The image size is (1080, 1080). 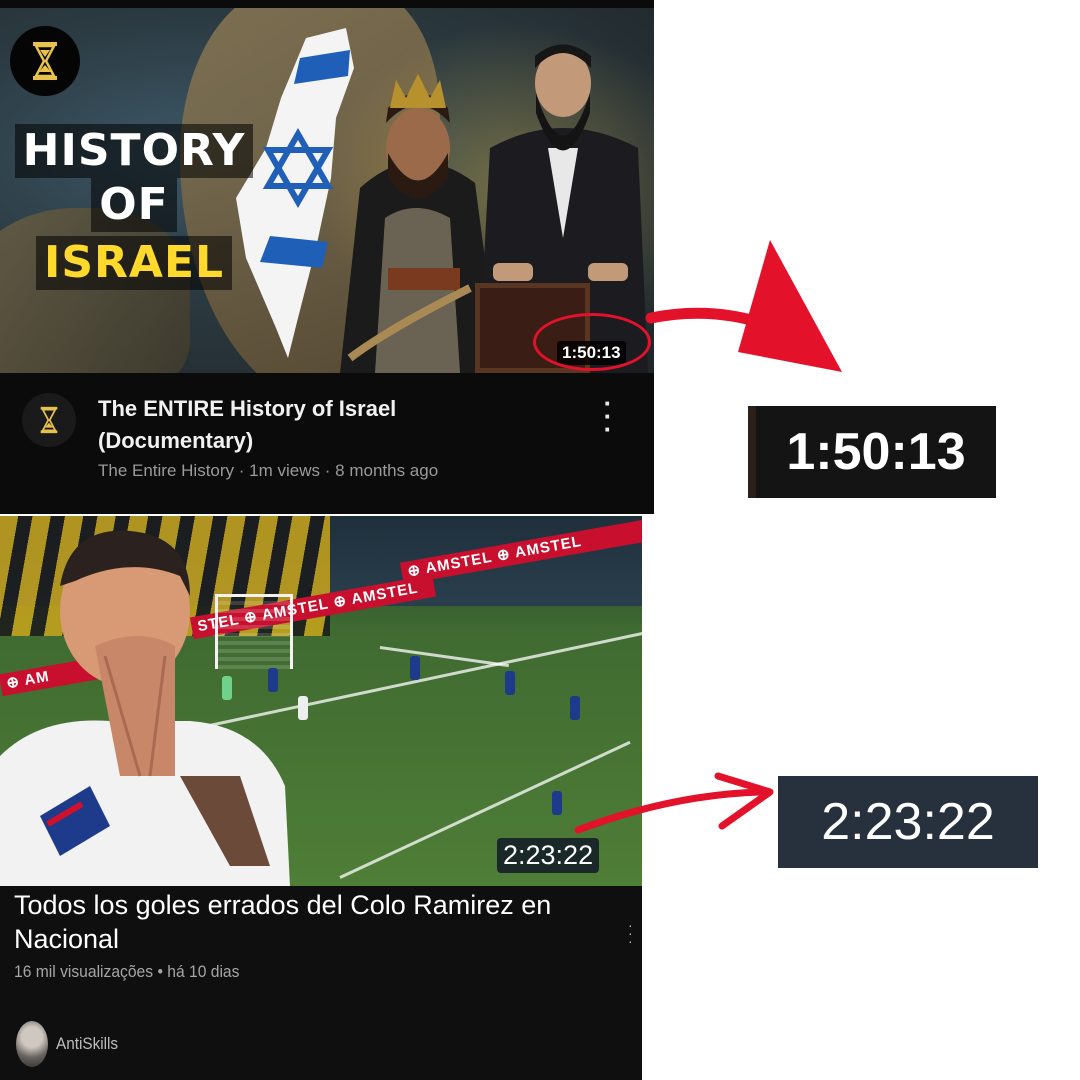 What do you see at coordinates (548, 855) in the screenshot?
I see `video-duration-badge: 2:23:22` at bounding box center [548, 855].